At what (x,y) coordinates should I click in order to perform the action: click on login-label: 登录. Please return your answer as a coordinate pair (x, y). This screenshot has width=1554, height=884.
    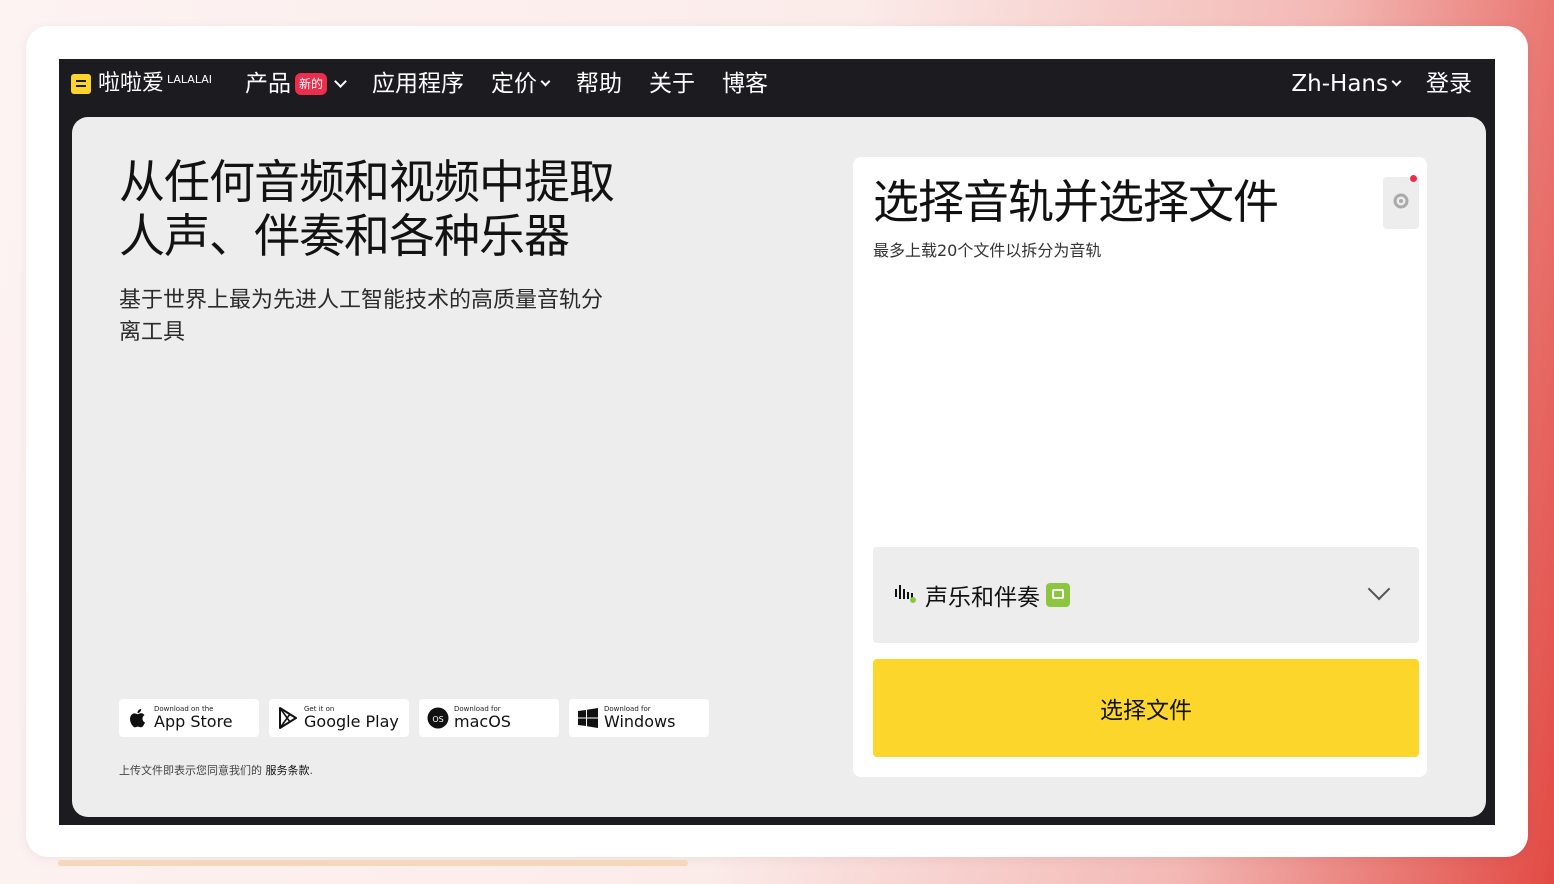
    Looking at the image, I should click on (1449, 84).